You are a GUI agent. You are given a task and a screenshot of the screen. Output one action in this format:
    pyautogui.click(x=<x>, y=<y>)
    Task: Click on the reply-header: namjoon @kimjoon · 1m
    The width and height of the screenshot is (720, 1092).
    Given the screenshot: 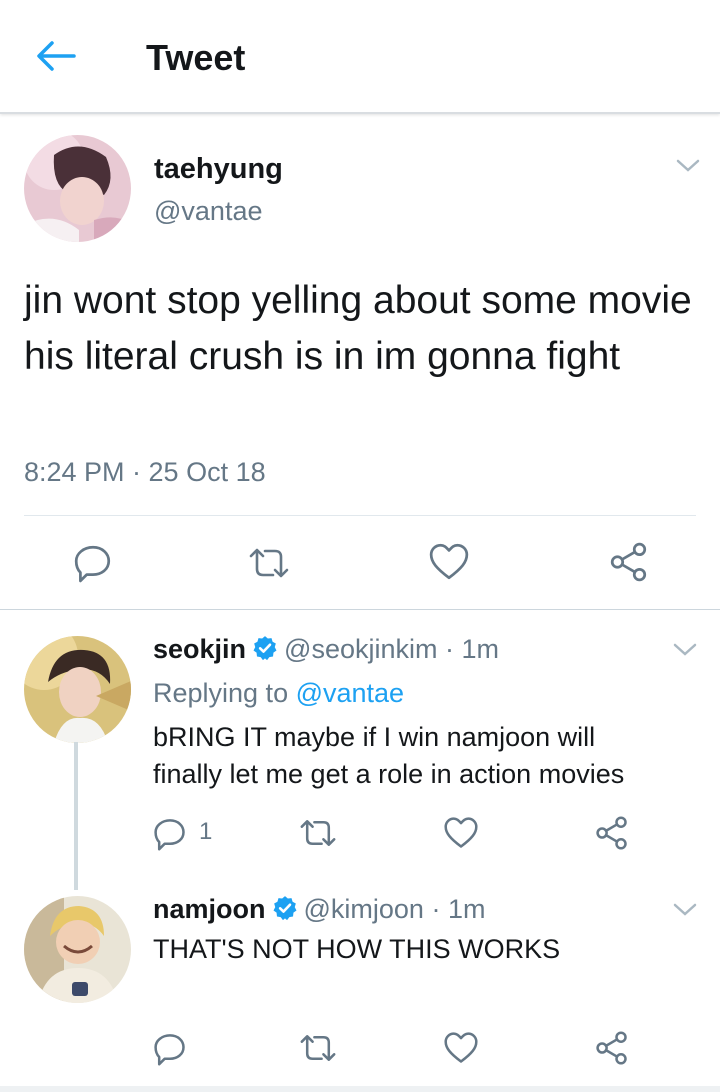 What is the action you would take?
    pyautogui.click(x=319, y=909)
    